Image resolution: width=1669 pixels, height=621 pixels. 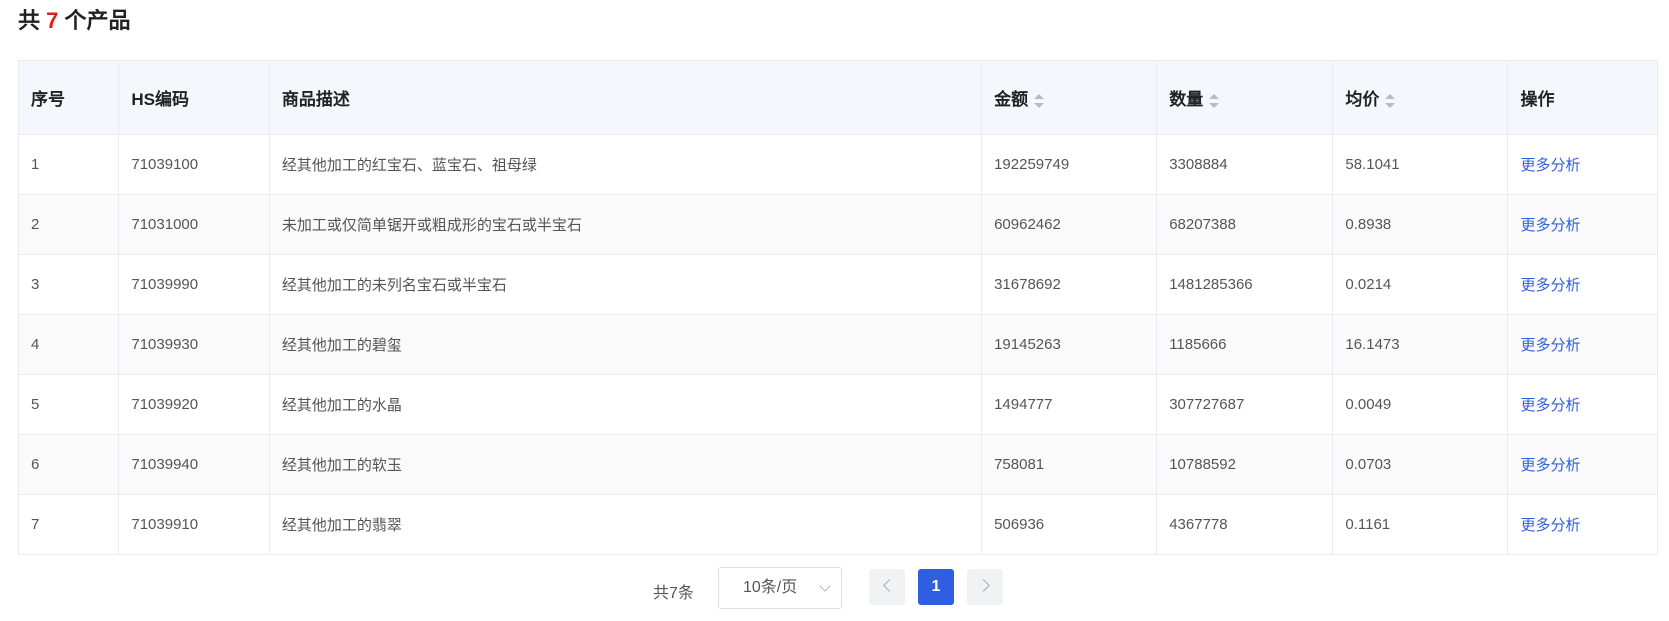 I want to click on cell-description: 经其他加工的水晶, so click(x=625, y=404).